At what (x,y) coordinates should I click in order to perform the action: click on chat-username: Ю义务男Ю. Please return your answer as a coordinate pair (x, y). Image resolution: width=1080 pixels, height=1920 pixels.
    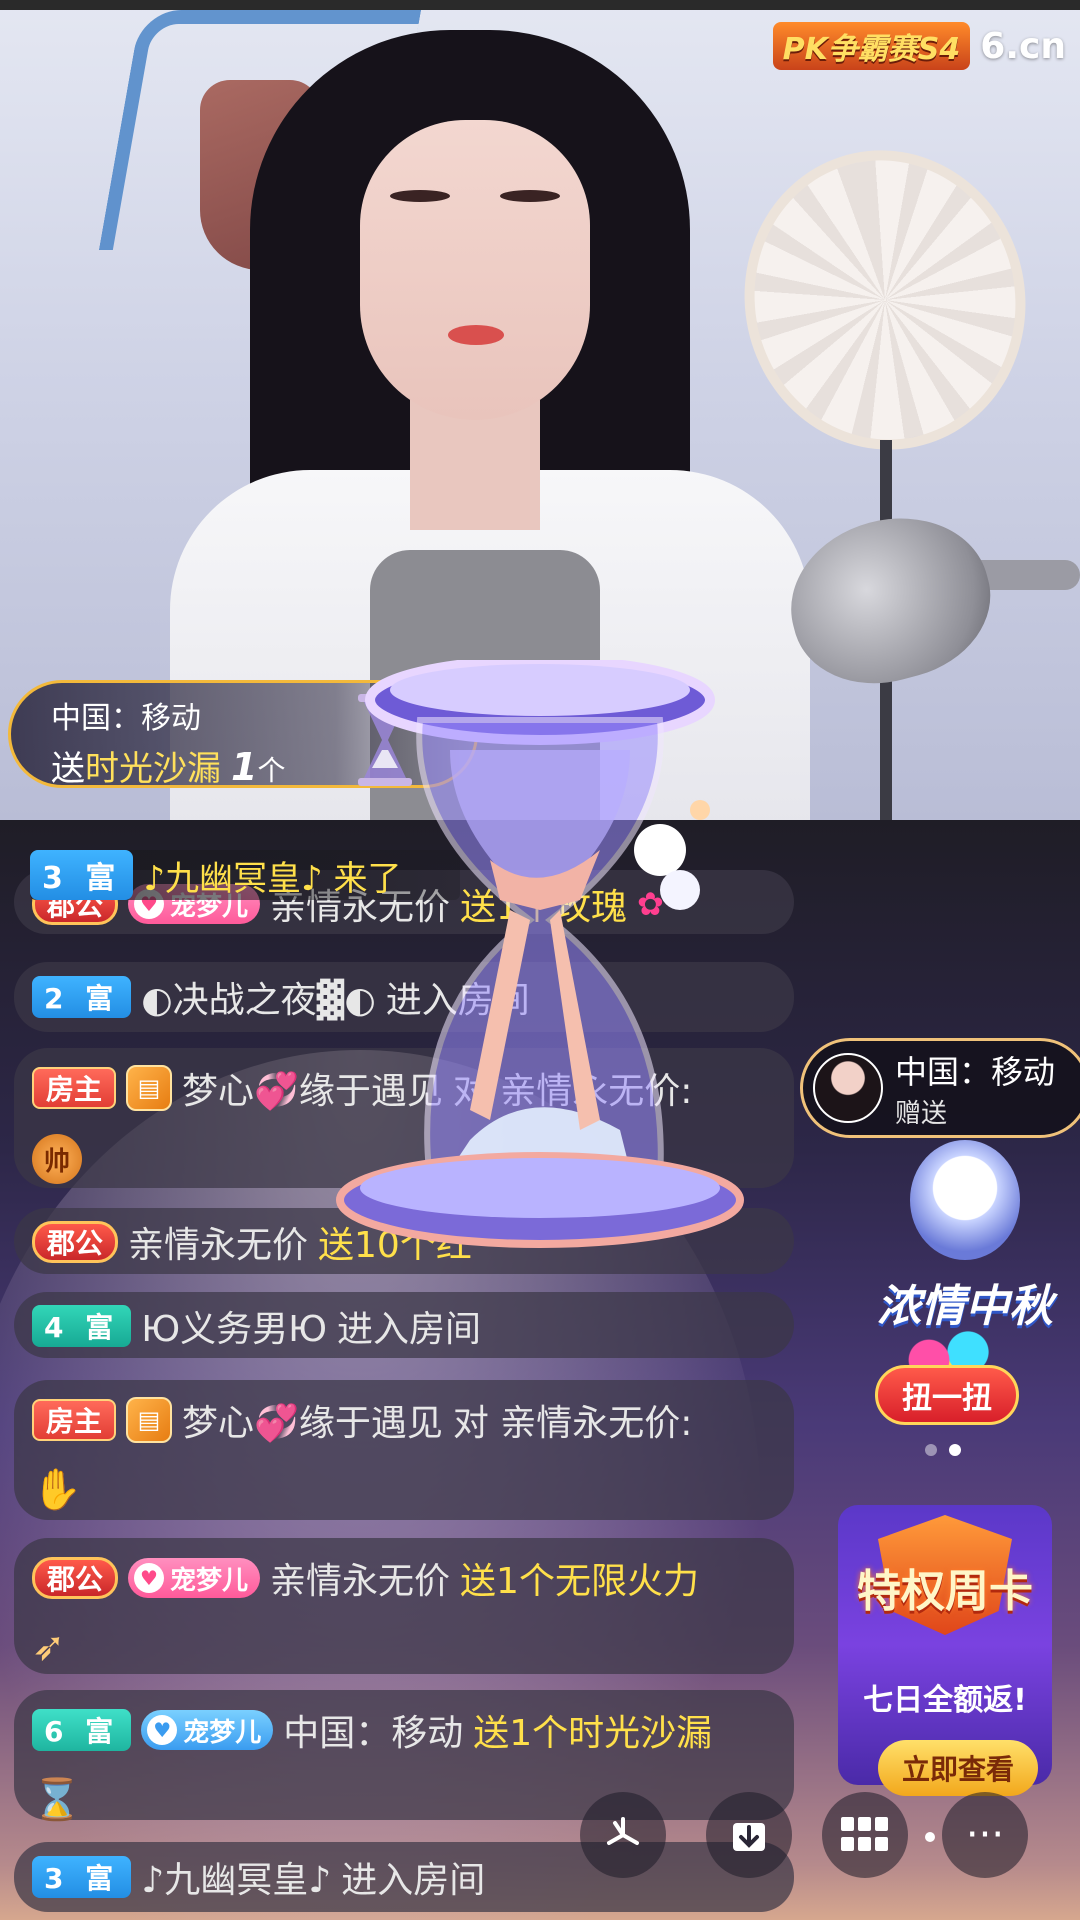
    Looking at the image, I should click on (234, 1329).